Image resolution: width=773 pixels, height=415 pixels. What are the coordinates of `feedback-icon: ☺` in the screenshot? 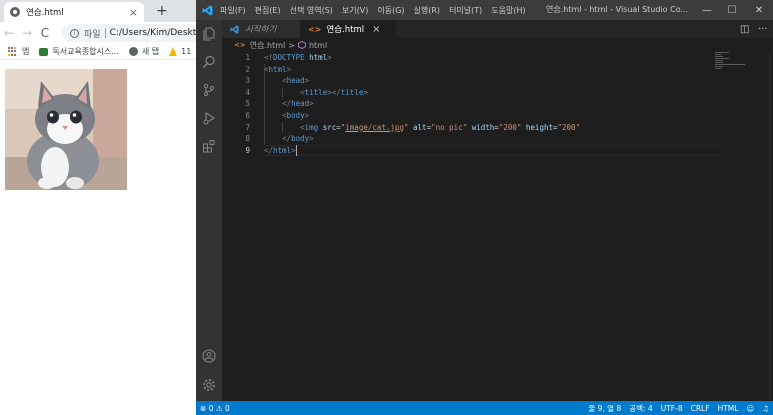 It's located at (750, 408).